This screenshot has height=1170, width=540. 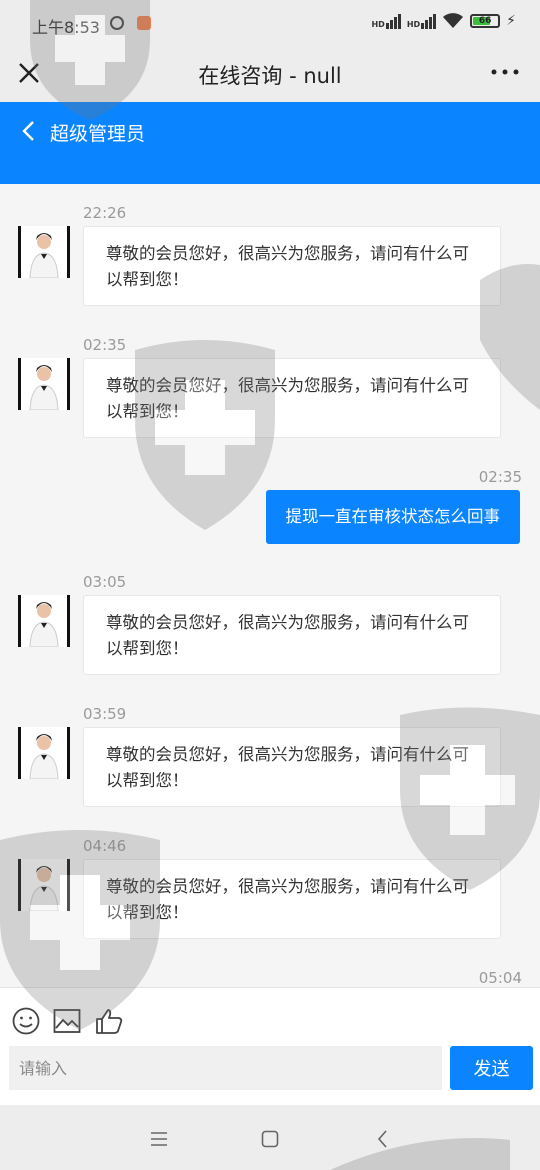 I want to click on more-icon, so click(x=505, y=72).